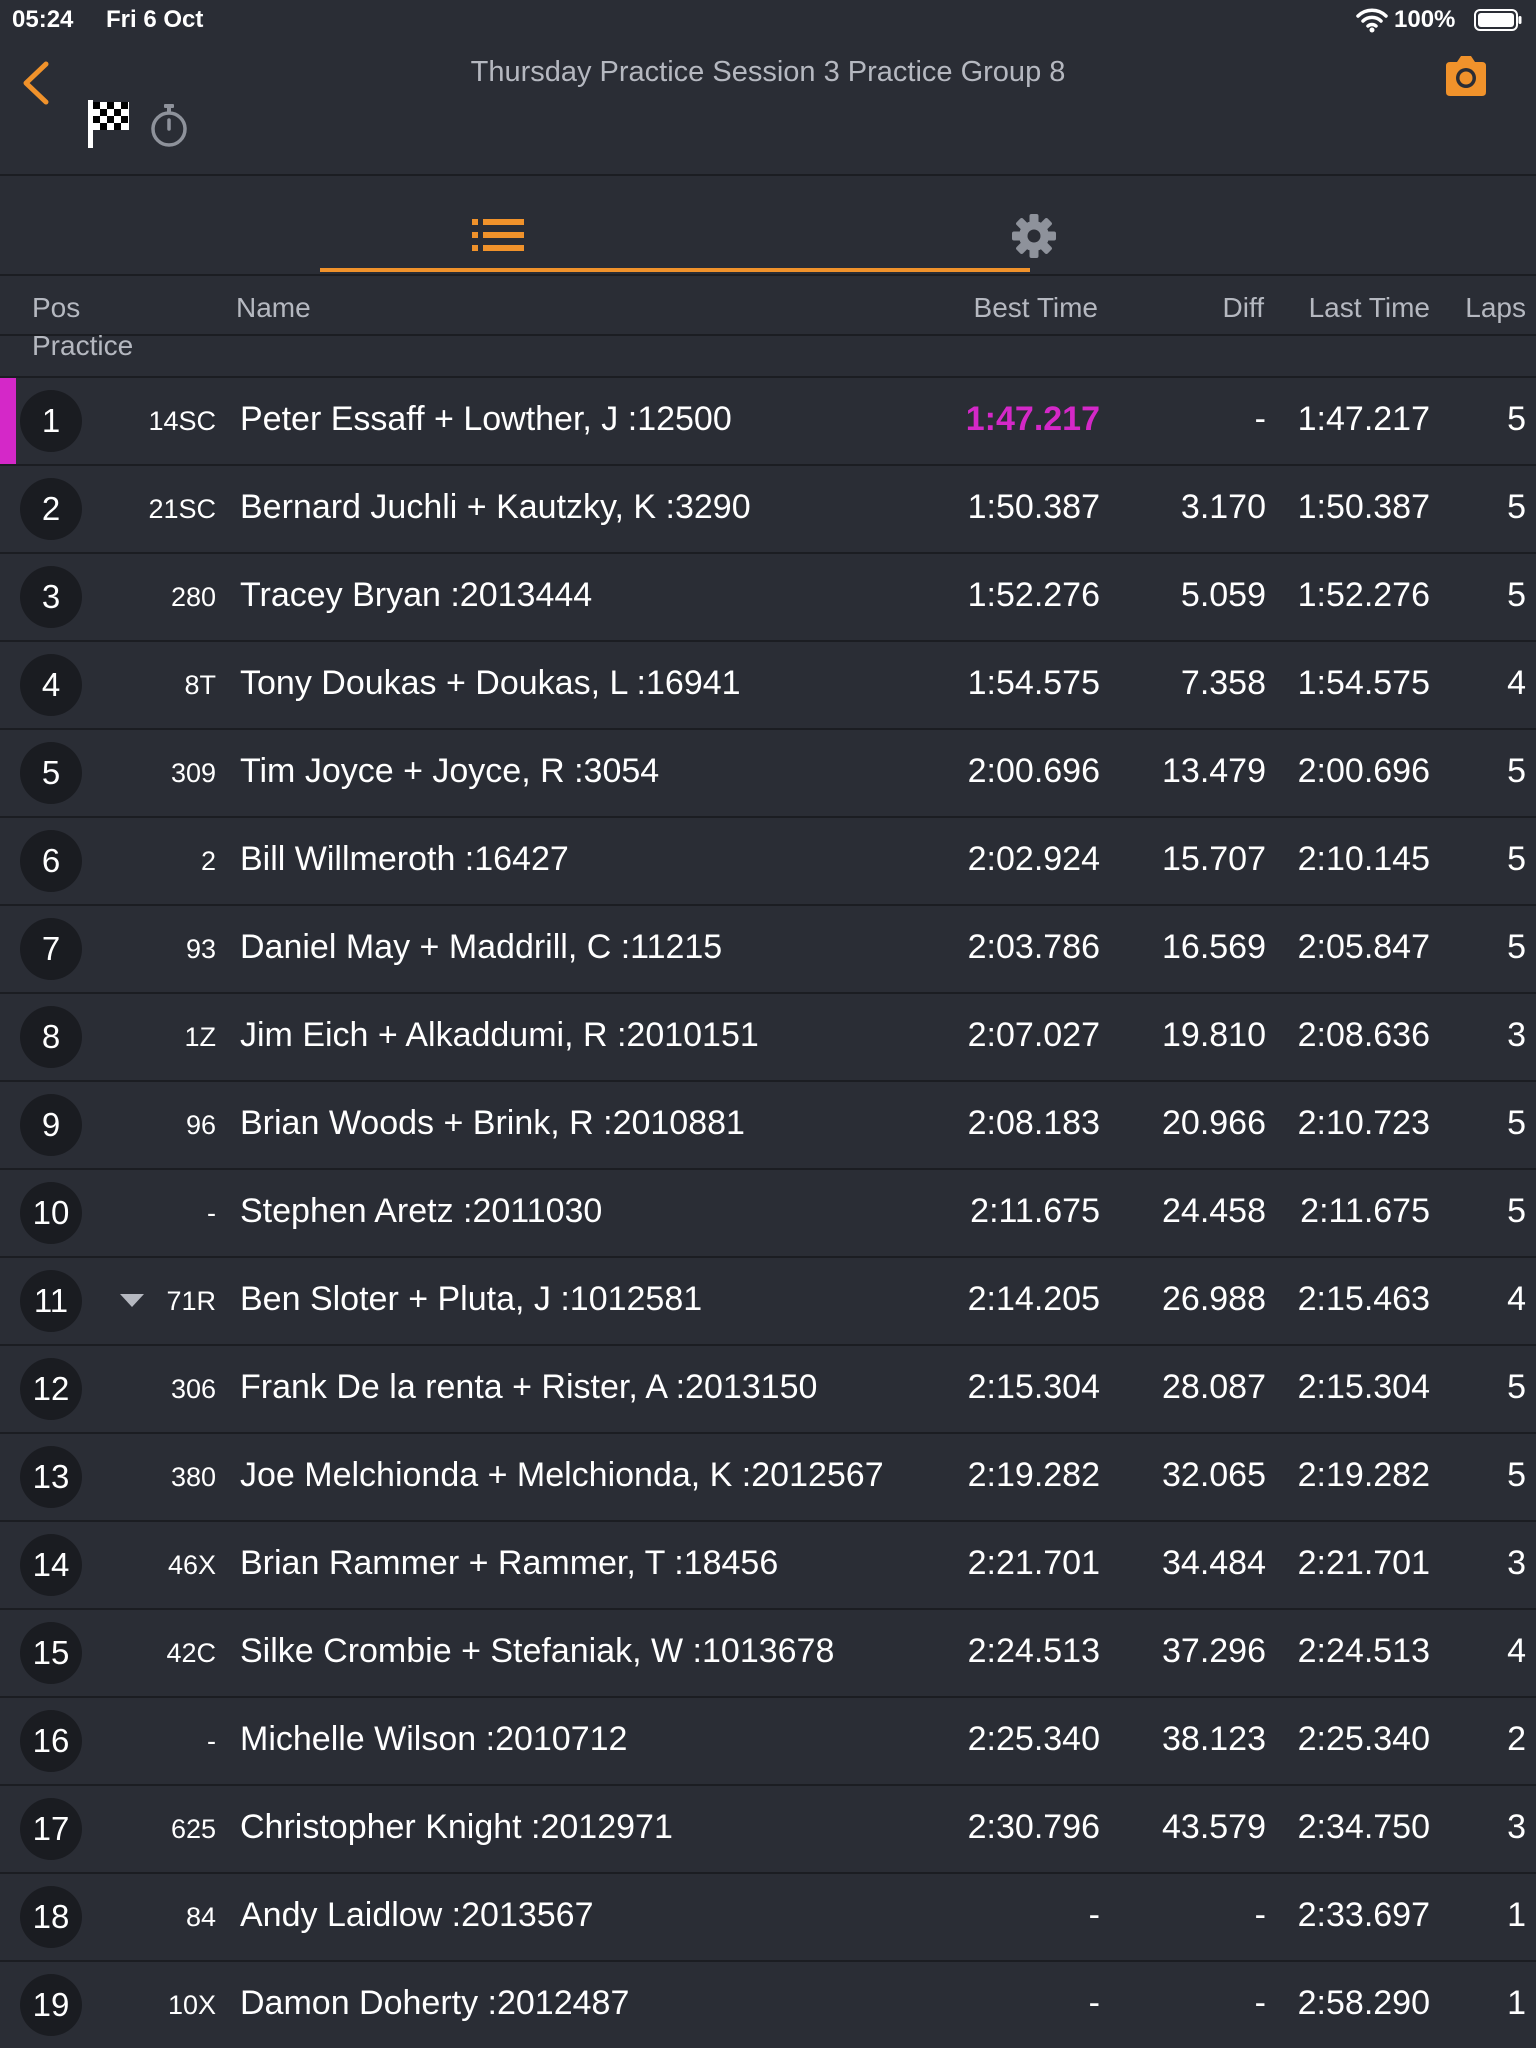 The height and width of the screenshot is (2048, 1536). Describe the element at coordinates (193, 597) in the screenshot. I see `car-number: 280` at that location.